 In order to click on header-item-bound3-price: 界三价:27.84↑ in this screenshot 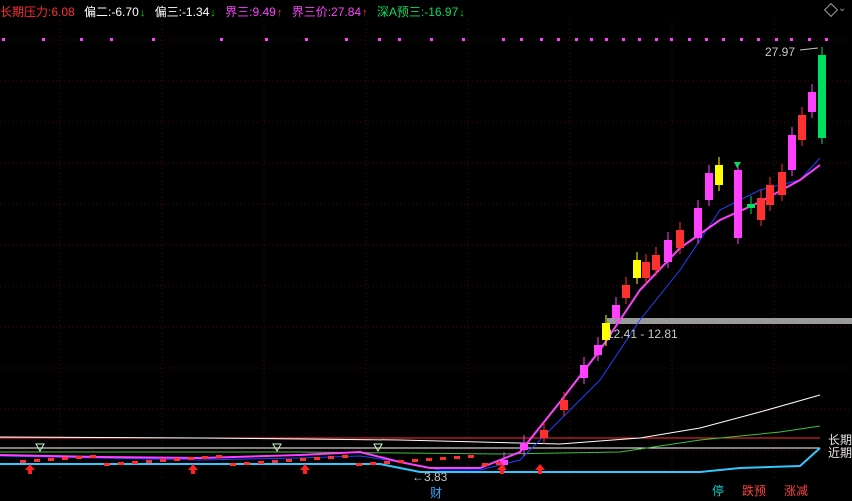, I will do `click(329, 12)`.